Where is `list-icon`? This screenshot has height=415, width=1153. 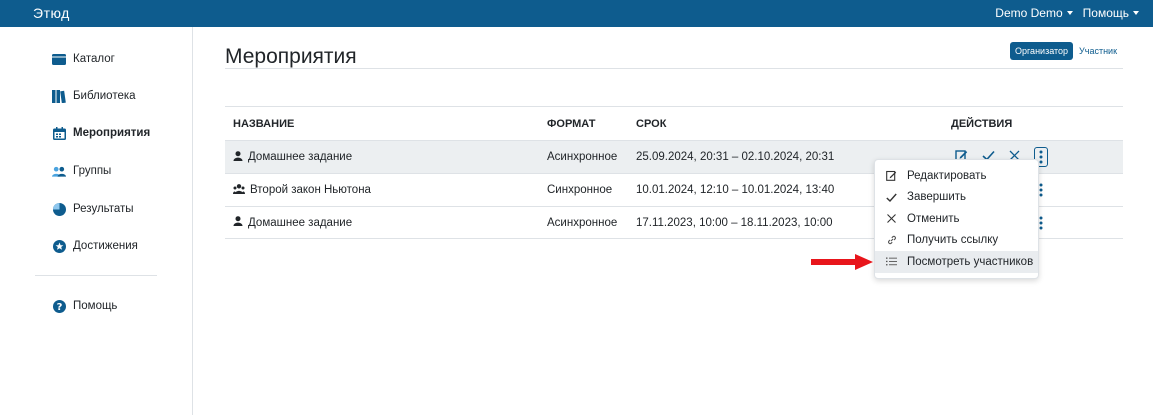
list-icon is located at coordinates (891, 261).